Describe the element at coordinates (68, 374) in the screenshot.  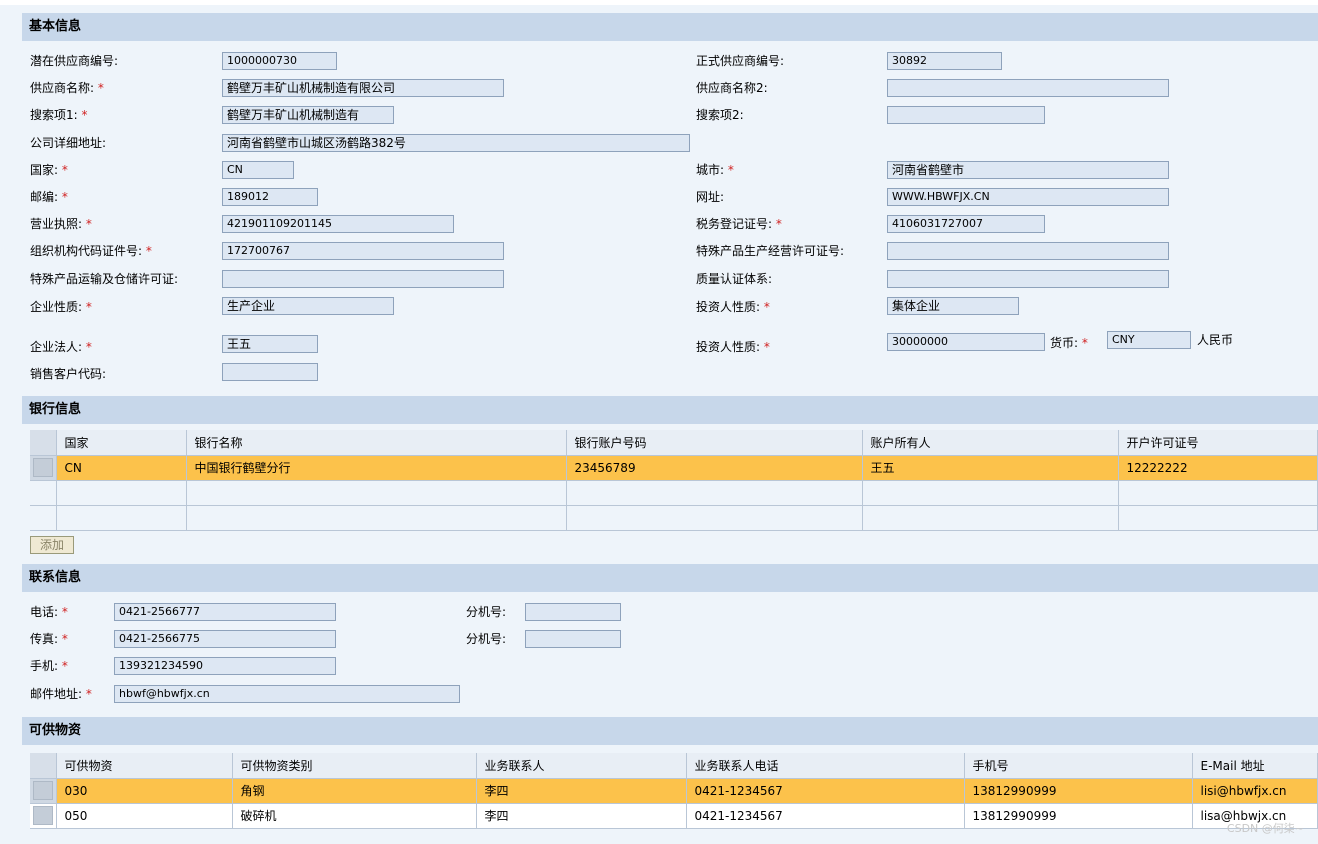
I see `label-sales-customer-code: 销售客户代码:` at that location.